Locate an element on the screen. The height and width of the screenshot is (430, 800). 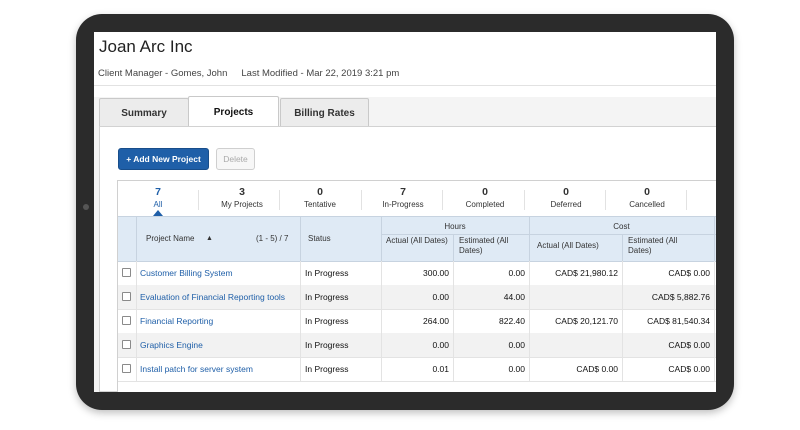
project-name-header: Project Name is located at coordinates (170, 239).